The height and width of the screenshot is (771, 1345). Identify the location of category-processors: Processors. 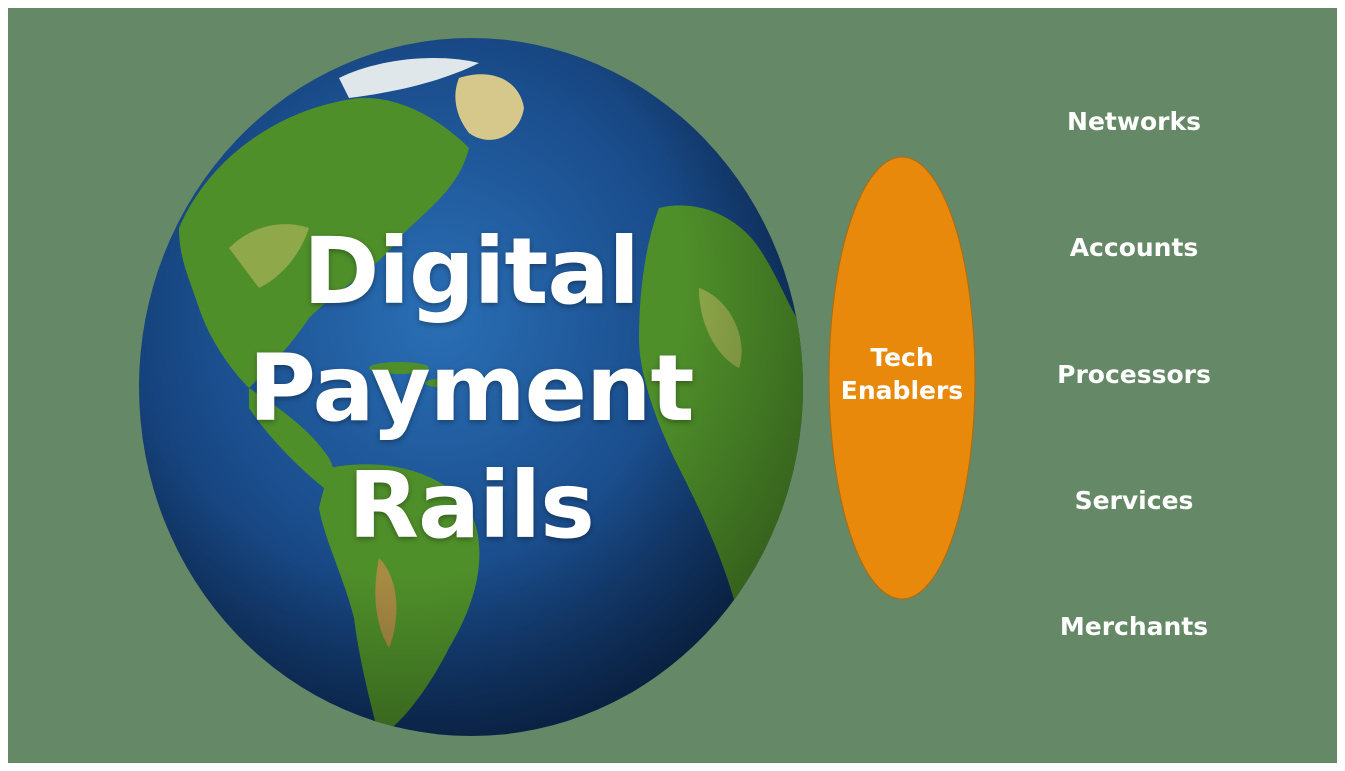
(1134, 374).